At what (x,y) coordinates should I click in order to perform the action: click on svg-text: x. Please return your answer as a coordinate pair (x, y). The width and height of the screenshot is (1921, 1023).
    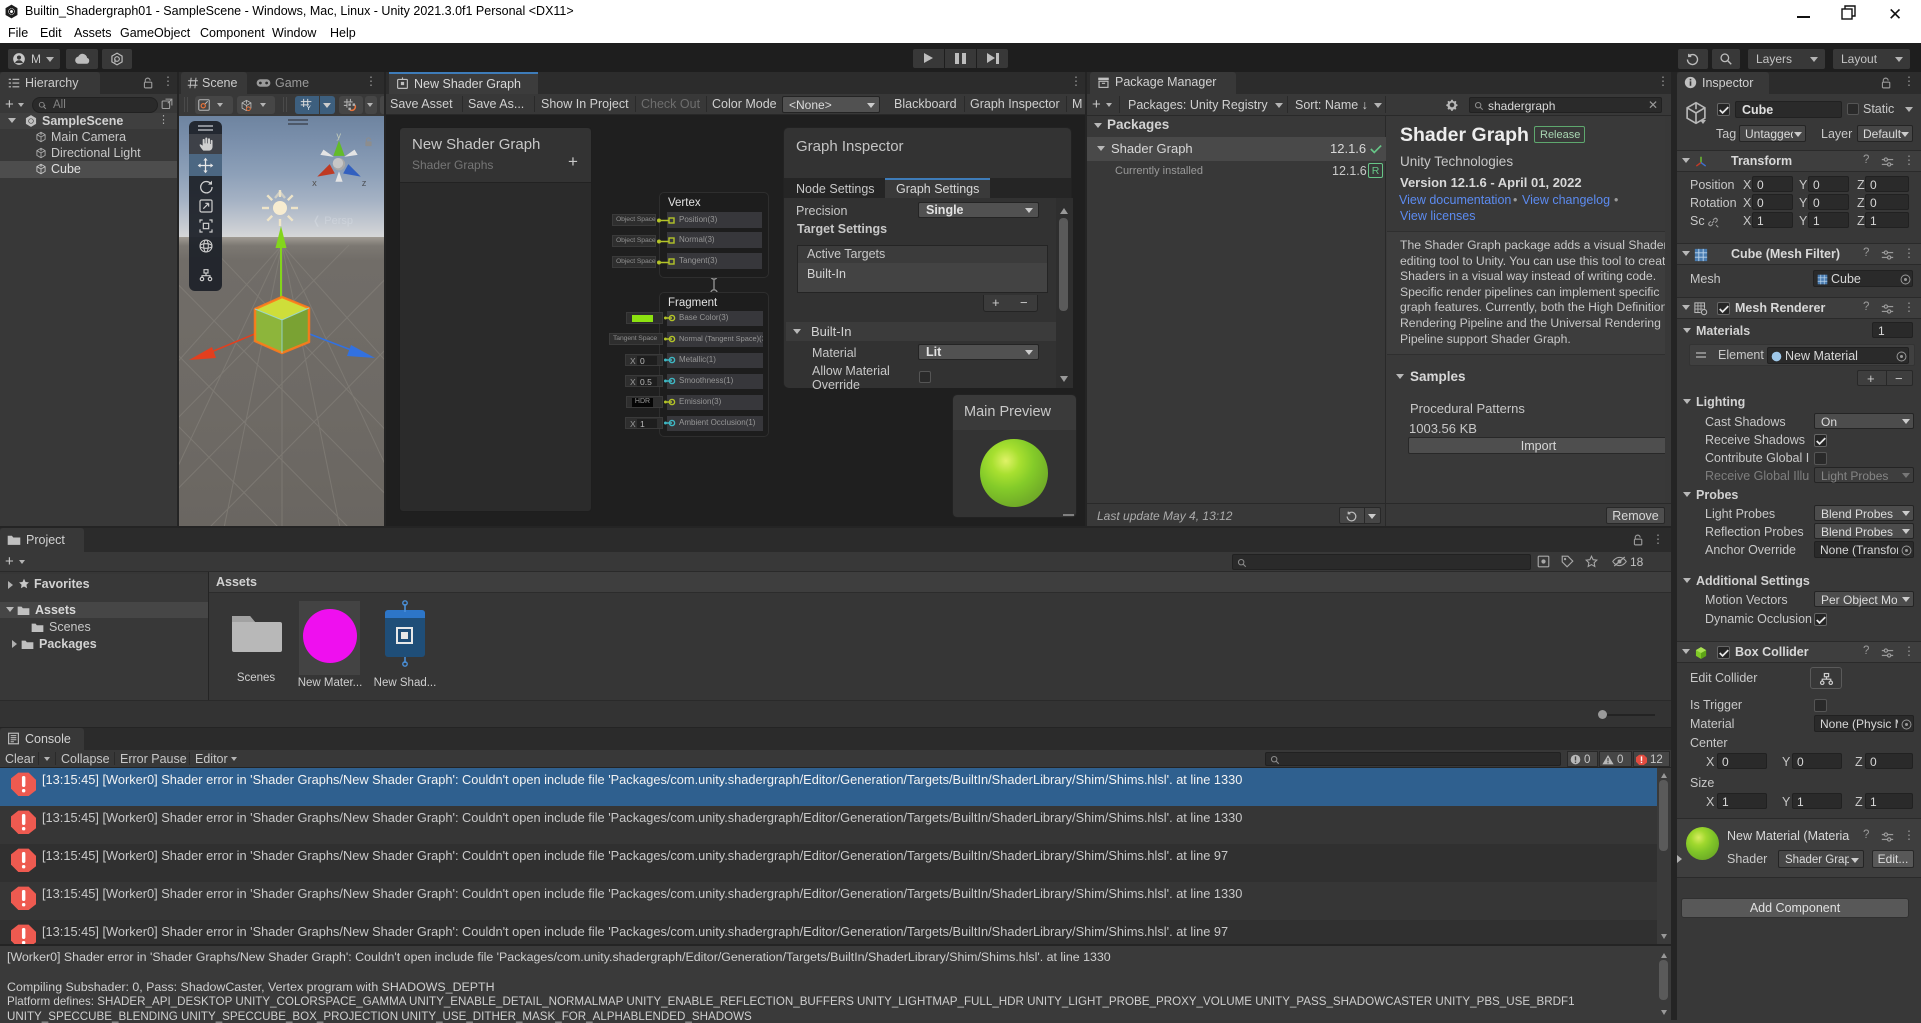
    Looking at the image, I should click on (314, 183).